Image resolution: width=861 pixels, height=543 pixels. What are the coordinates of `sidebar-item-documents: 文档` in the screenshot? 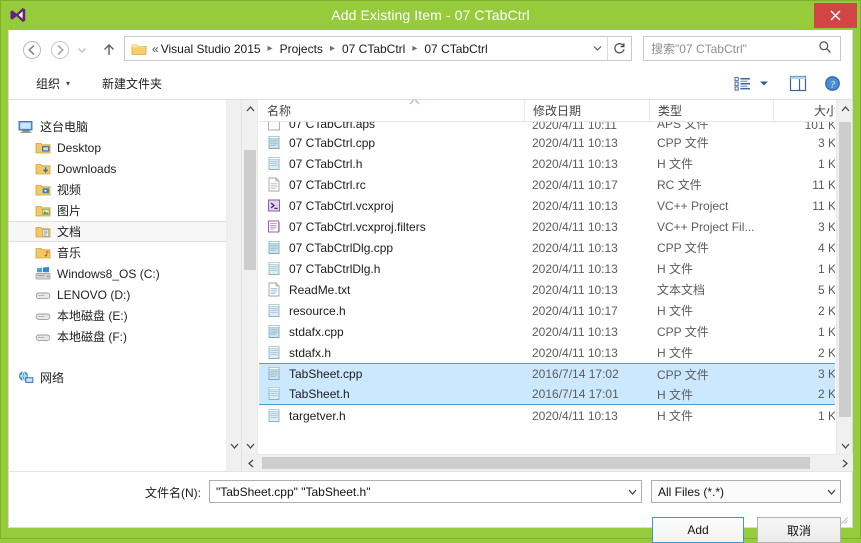 It's located at (125, 231).